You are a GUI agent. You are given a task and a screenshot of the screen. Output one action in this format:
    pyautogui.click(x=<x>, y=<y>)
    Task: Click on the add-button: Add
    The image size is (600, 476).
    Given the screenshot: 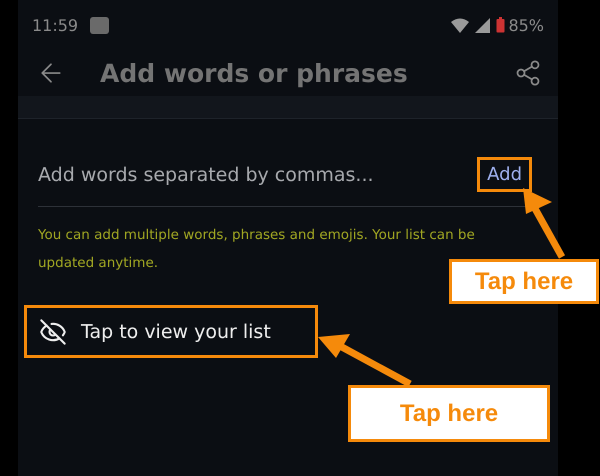 What is the action you would take?
    pyautogui.click(x=504, y=174)
    